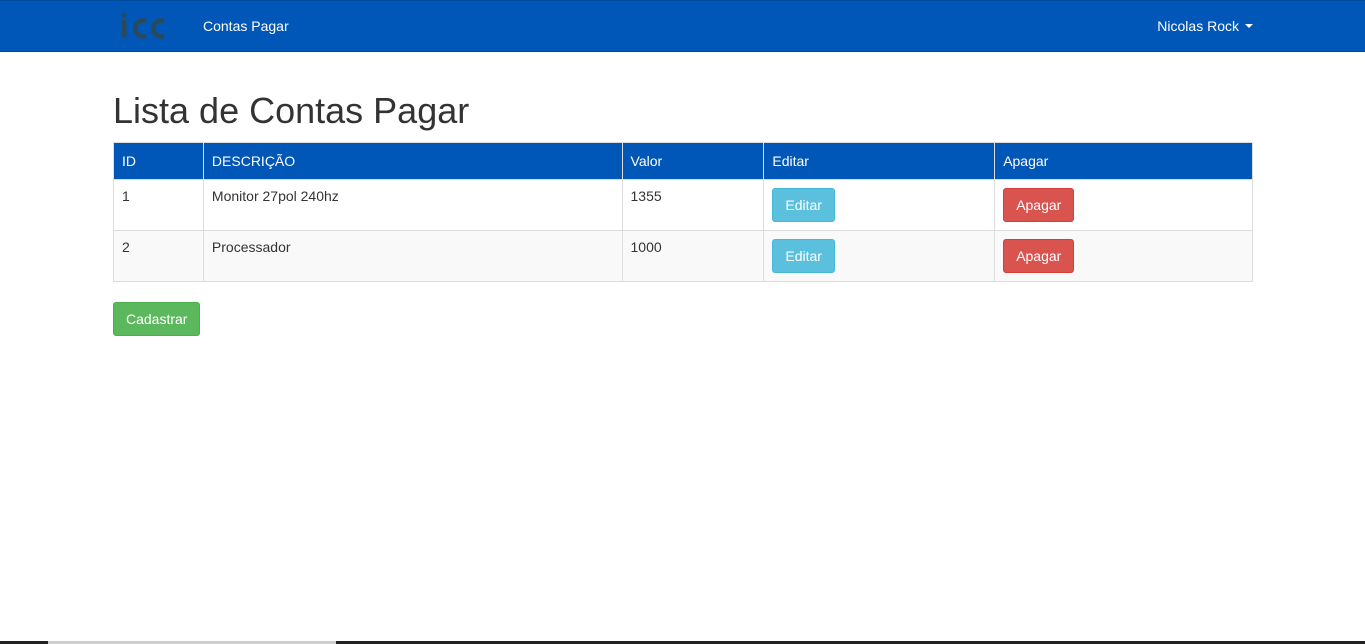  Describe the element at coordinates (246, 26) in the screenshot. I see `nav-contas-pagar: Contas Pagar` at that location.